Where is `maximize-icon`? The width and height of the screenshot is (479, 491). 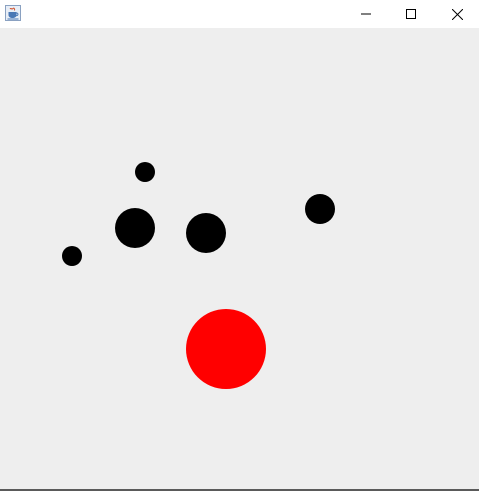 maximize-icon is located at coordinates (411, 14).